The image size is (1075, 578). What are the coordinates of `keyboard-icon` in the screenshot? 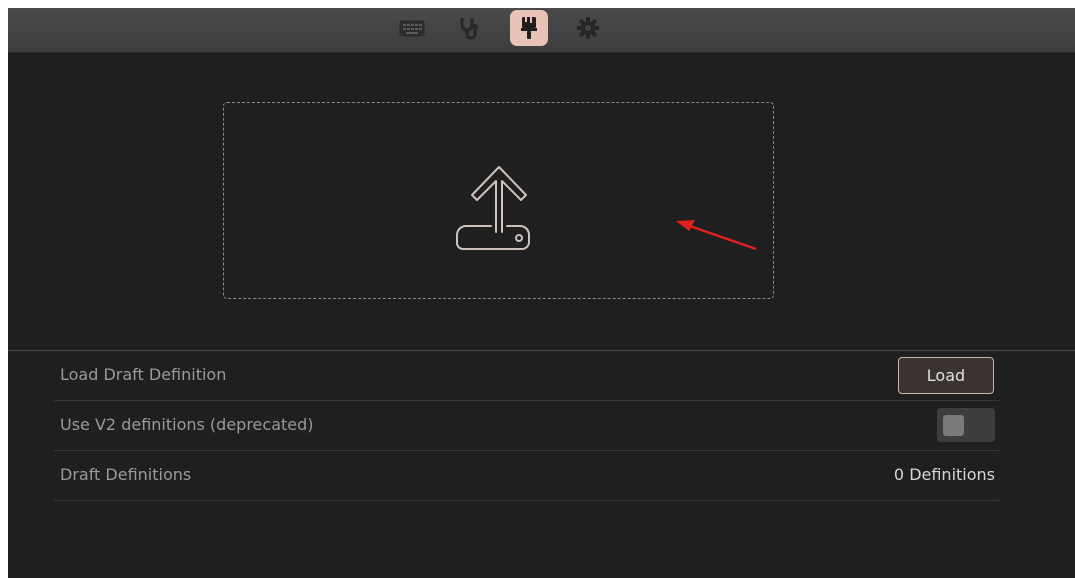 It's located at (412, 28).